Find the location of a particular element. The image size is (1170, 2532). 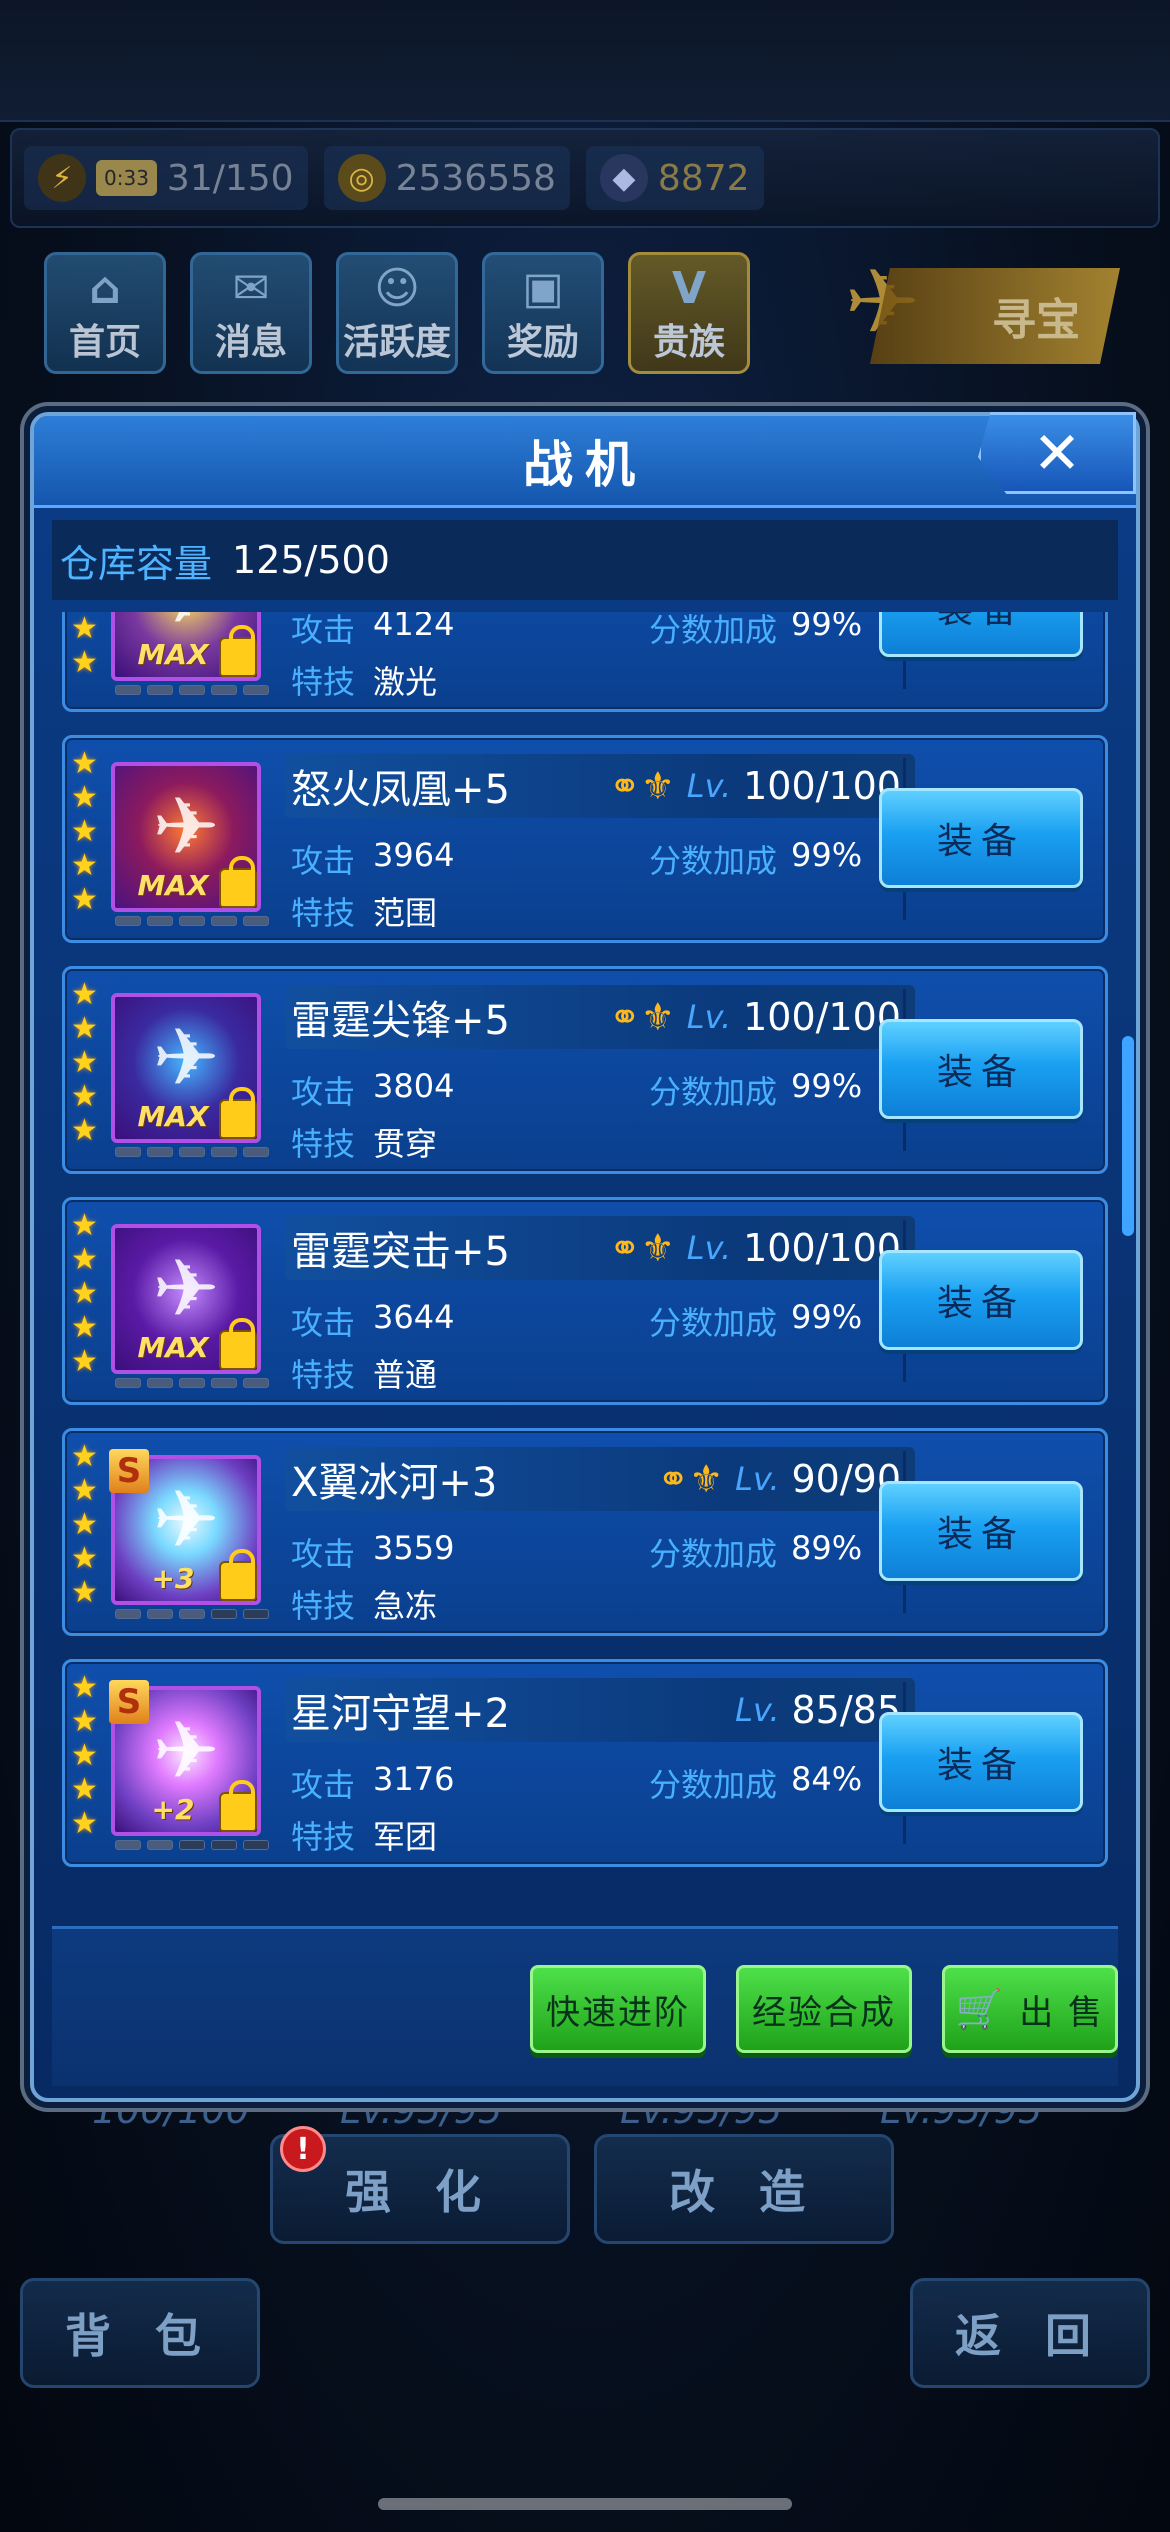

grade-tag: +2 is located at coordinates (173, 1809).